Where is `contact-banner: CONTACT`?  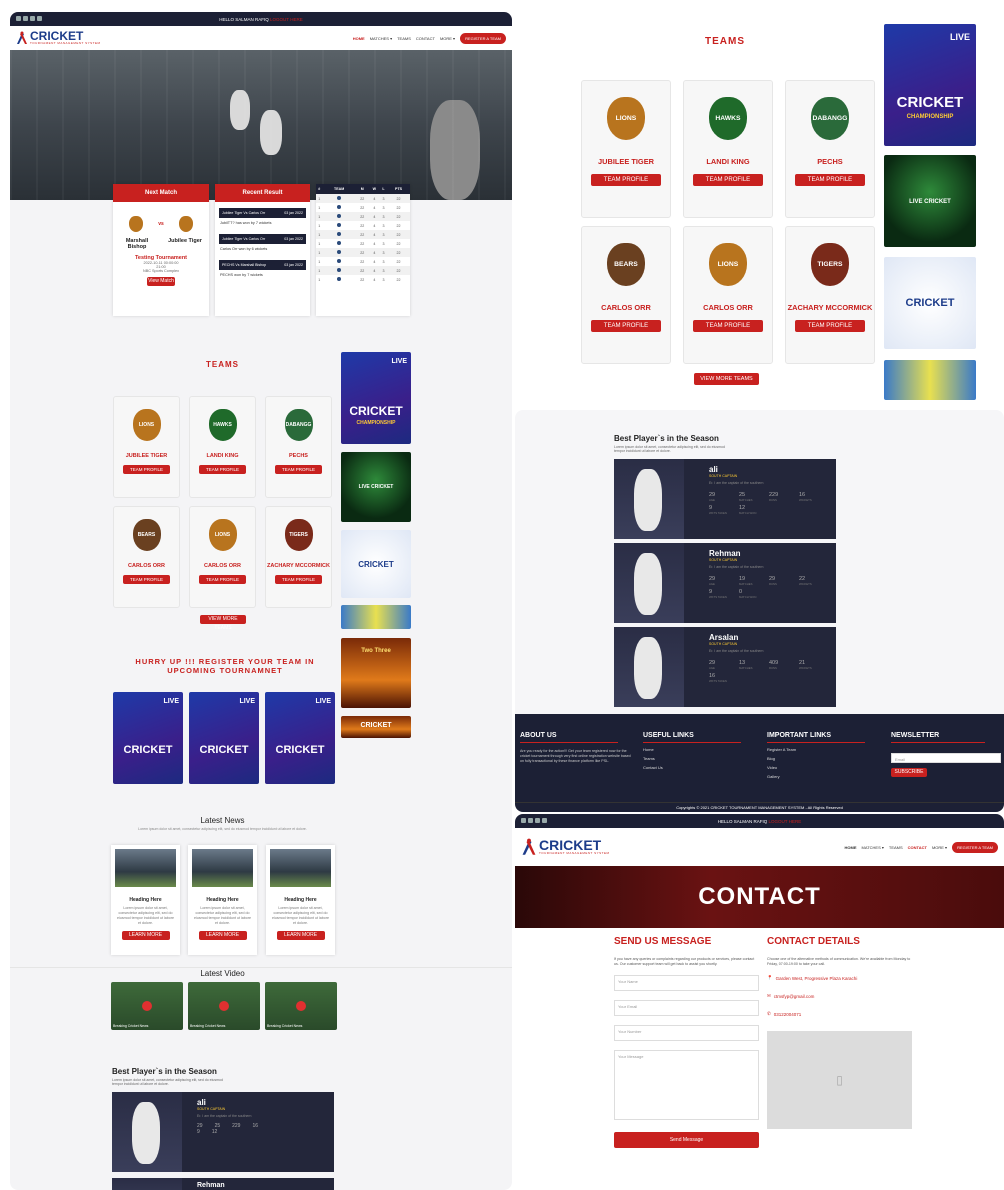
contact-banner: CONTACT is located at coordinates (759, 897).